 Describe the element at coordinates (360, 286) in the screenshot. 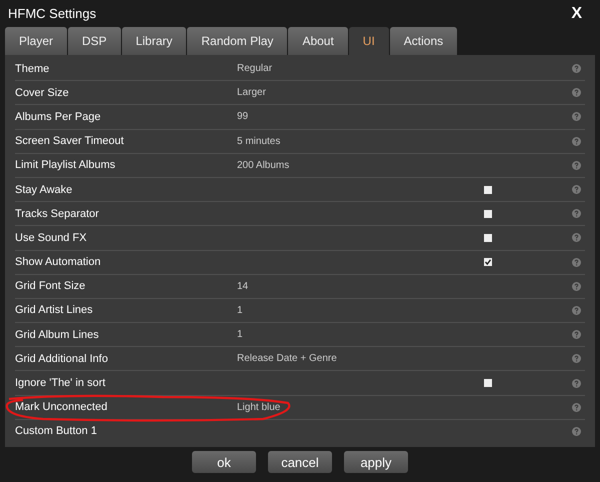

I see `setting-value: 14` at that location.